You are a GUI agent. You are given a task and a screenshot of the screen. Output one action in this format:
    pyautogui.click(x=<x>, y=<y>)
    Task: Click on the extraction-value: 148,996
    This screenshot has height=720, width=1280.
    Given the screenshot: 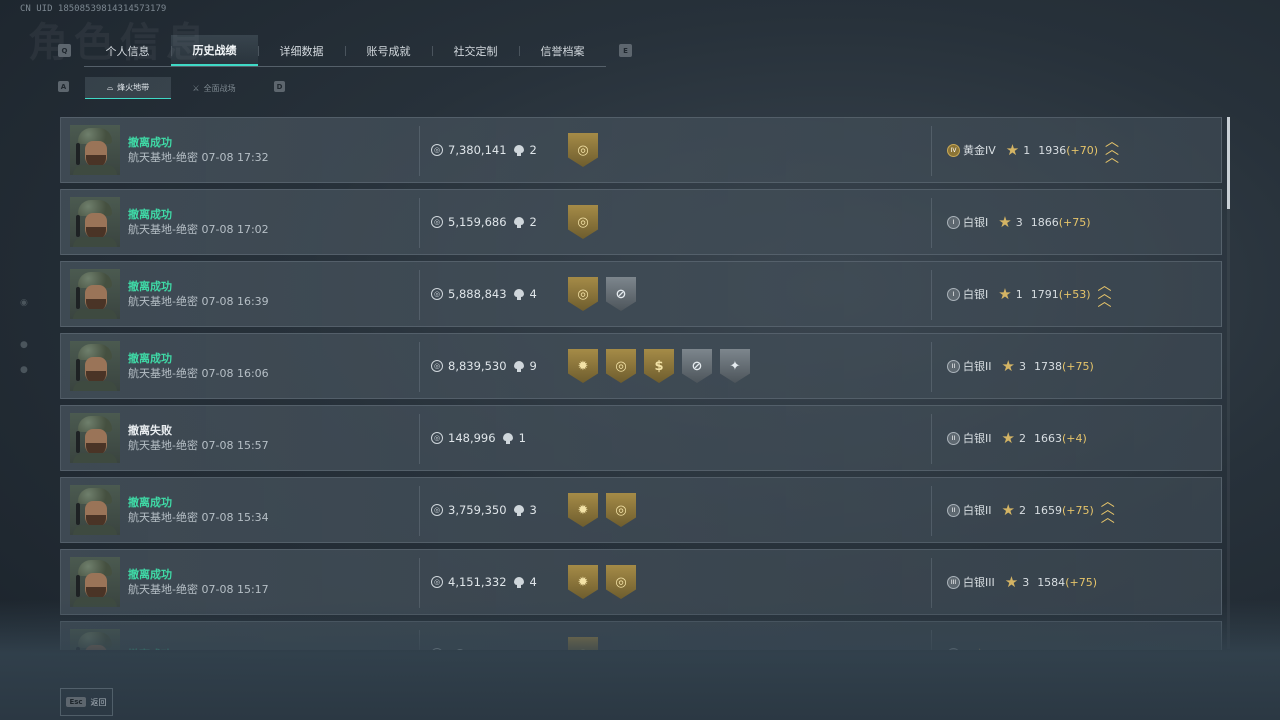 What is the action you would take?
    pyautogui.click(x=472, y=438)
    